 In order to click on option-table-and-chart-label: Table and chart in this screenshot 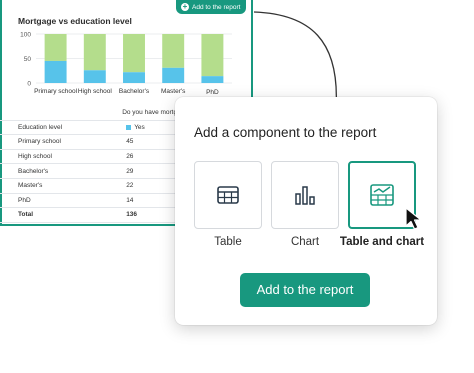, I will do `click(382, 242)`.